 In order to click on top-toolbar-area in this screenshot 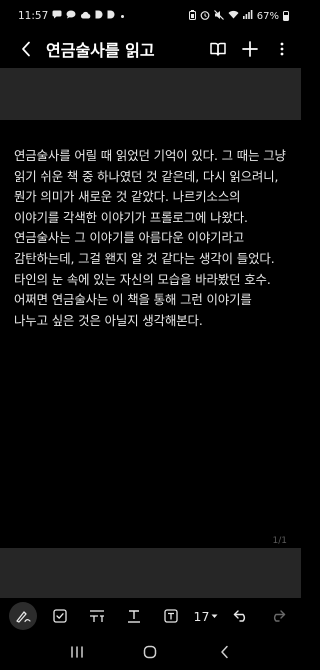, I will do `click(150, 94)`.